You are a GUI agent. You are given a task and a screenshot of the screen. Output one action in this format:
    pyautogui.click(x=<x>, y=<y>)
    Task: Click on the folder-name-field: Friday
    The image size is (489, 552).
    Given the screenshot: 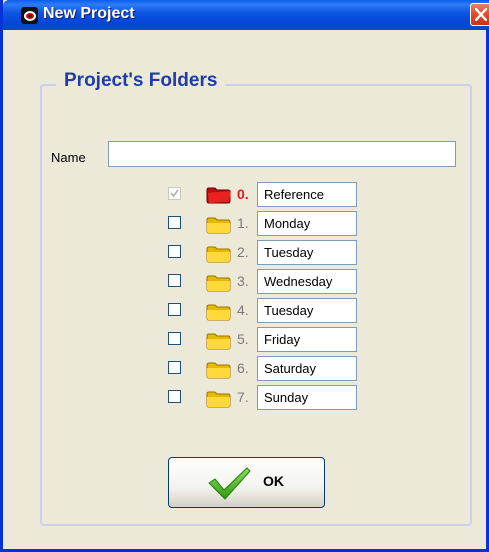 What is the action you would take?
    pyautogui.click(x=307, y=339)
    